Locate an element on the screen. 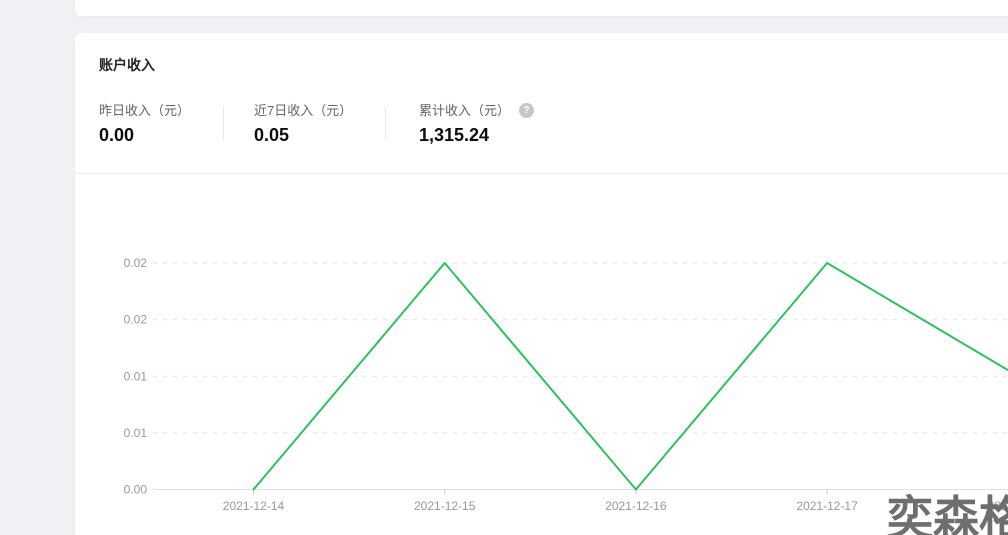  stat-label: 累计收入（元） ? is located at coordinates (477, 110).